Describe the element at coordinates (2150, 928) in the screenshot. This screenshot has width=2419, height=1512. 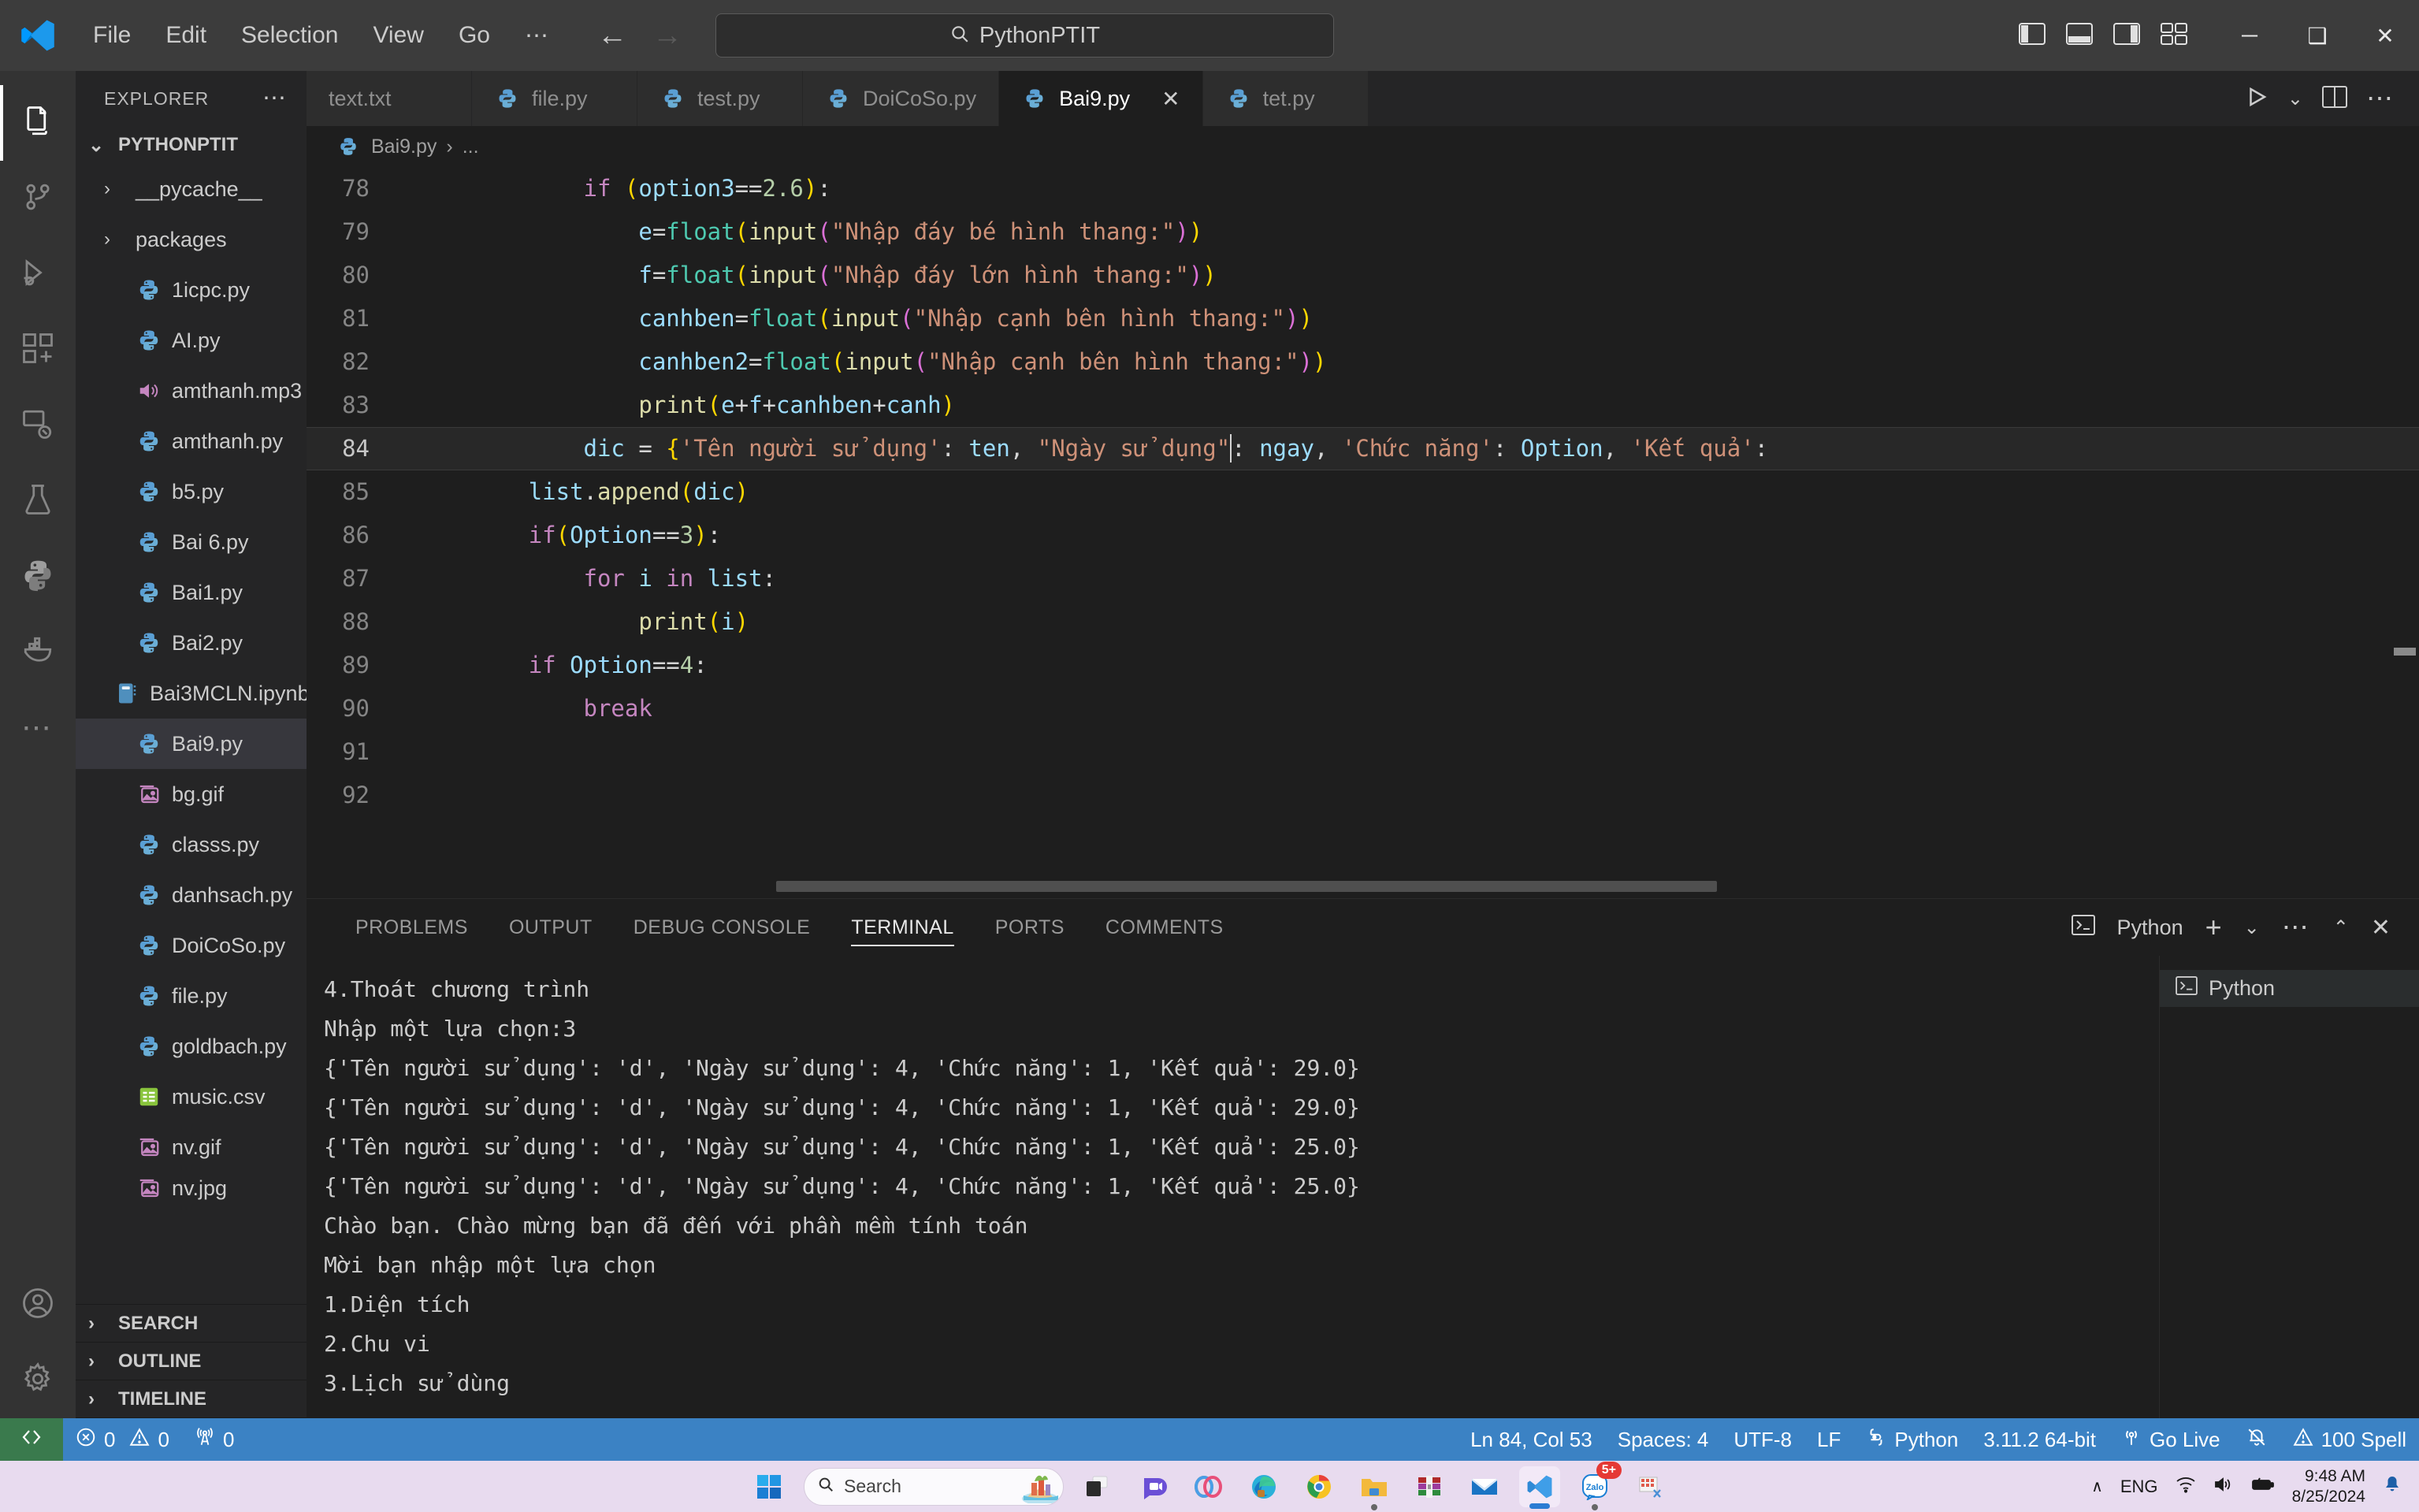
I see `terminal-profile-label: Python` at that location.